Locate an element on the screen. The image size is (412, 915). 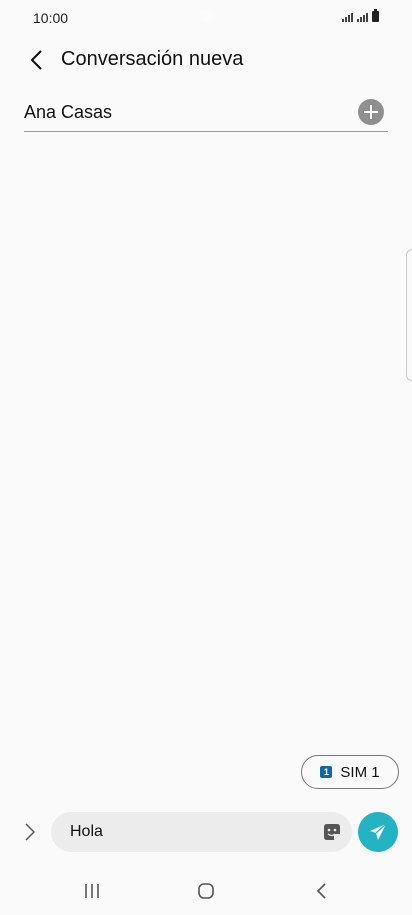
status-bar: 10:00 is located at coordinates (206, 18).